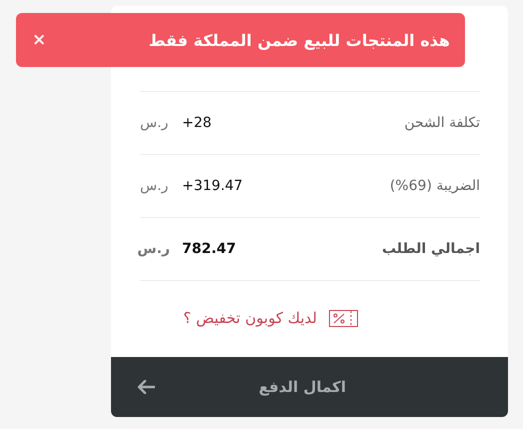 Image resolution: width=523 pixels, height=429 pixels. What do you see at coordinates (250, 318) in the screenshot?
I see `coupon-link: لديك كوبون تخفيض ؟` at bounding box center [250, 318].